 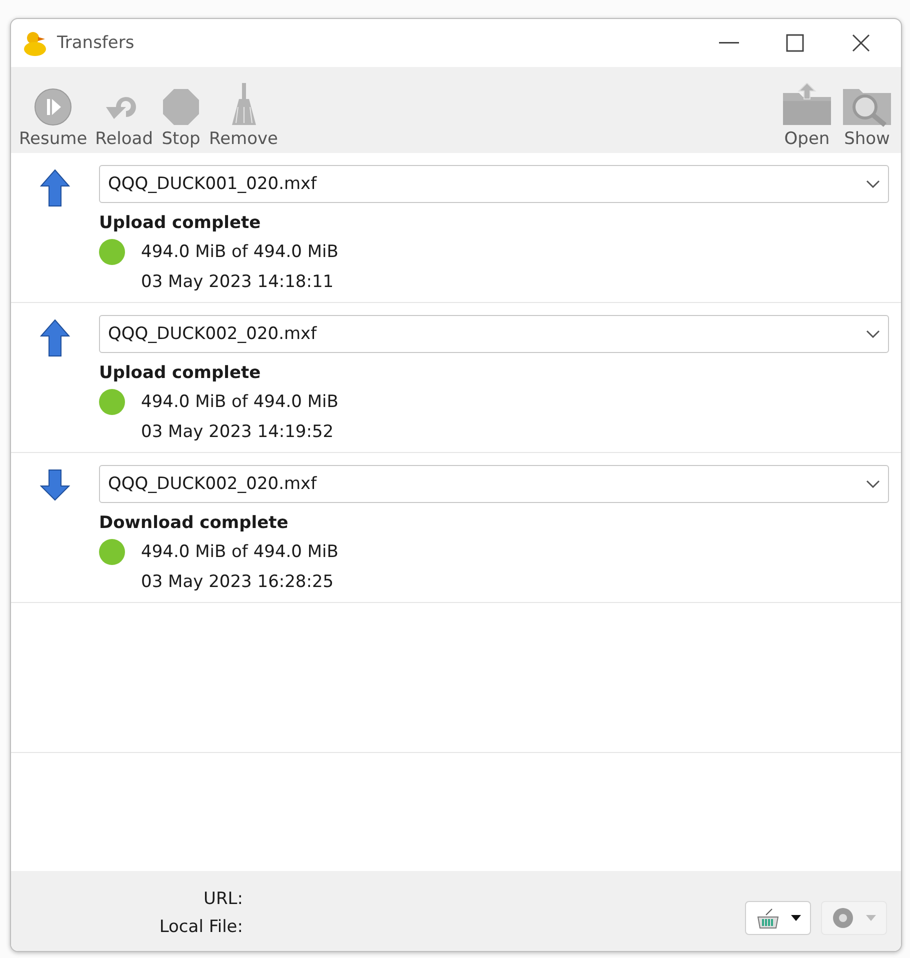 I want to click on window-title: Transfers, so click(x=96, y=43).